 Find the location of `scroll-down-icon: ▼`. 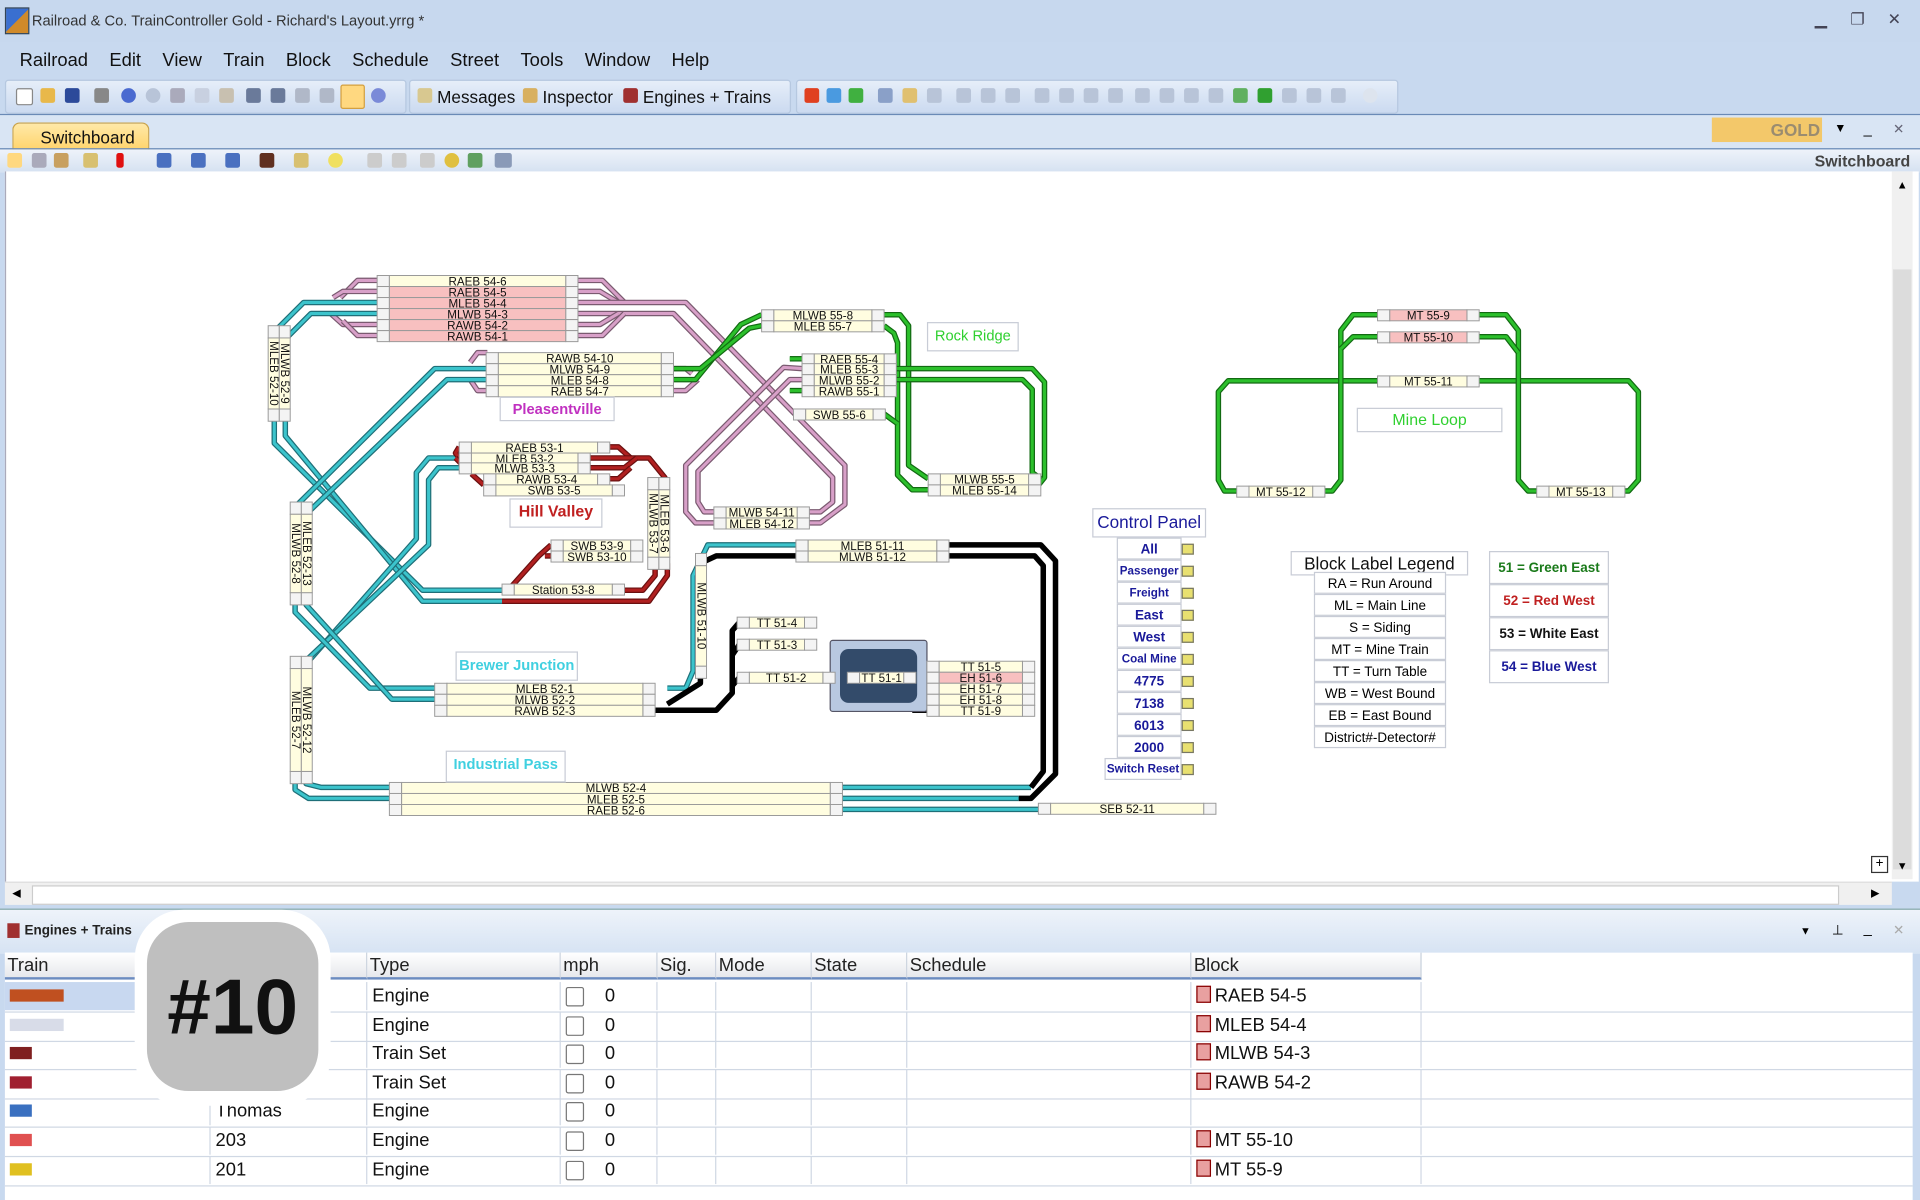

scroll-down-icon: ▼ is located at coordinates (1902, 866).